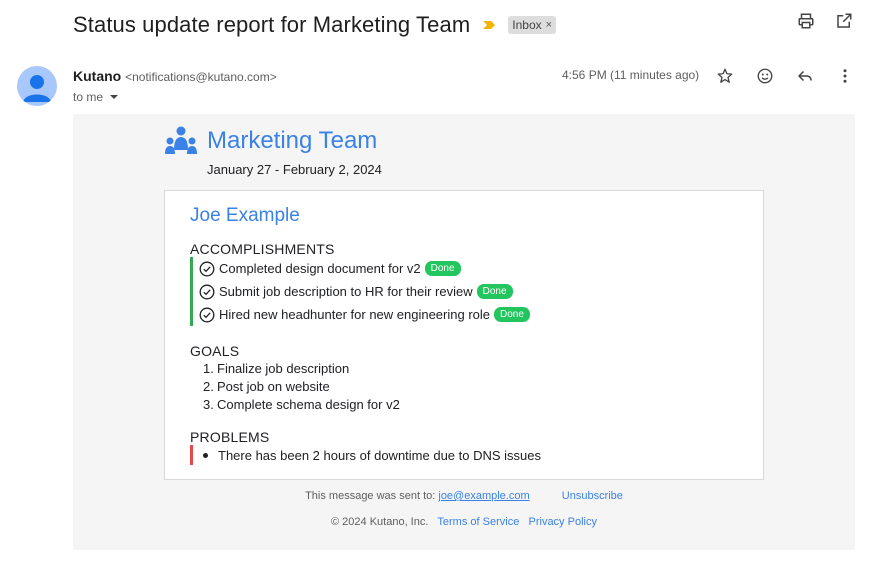 The width and height of the screenshot is (869, 564). Describe the element at coordinates (563, 522) in the screenshot. I see `privacy-link: Privacy Policy` at that location.